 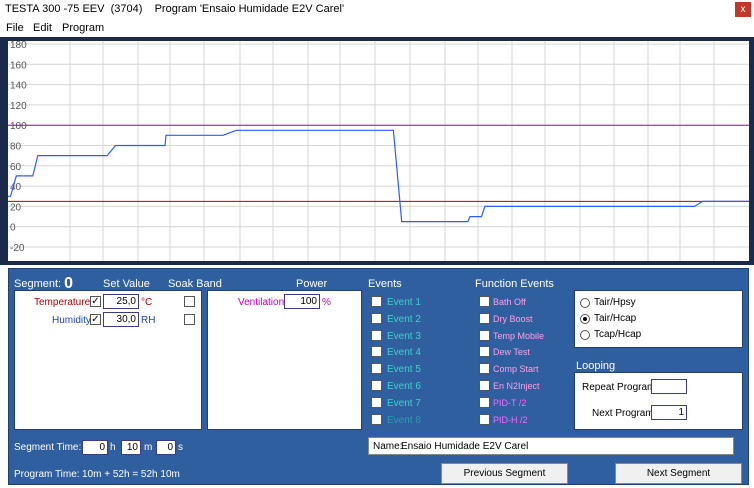 I want to click on humidity-unit: RH, so click(x=148, y=320).